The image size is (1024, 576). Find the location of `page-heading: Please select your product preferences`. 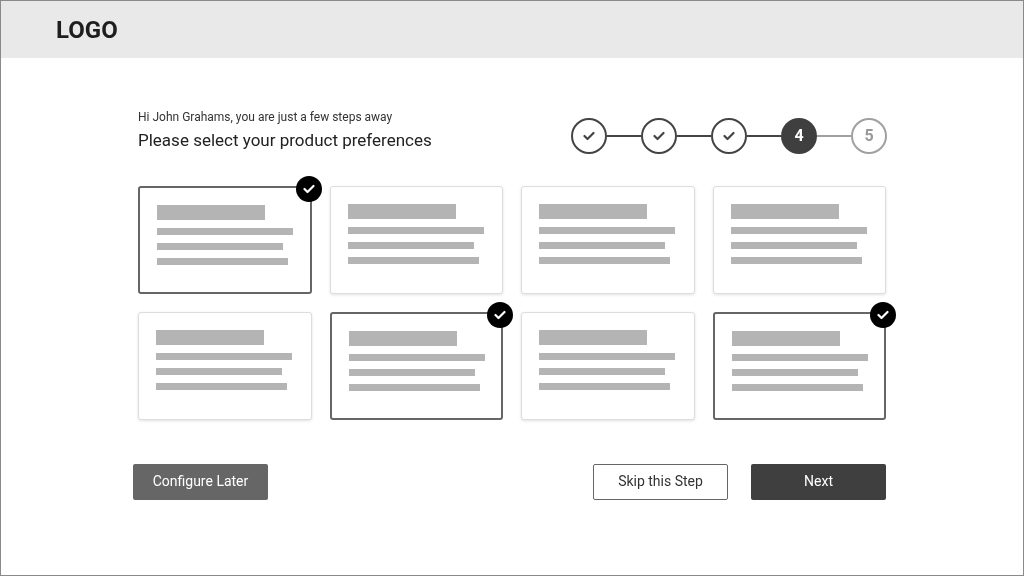

page-heading: Please select your product preferences is located at coordinates (285, 140).